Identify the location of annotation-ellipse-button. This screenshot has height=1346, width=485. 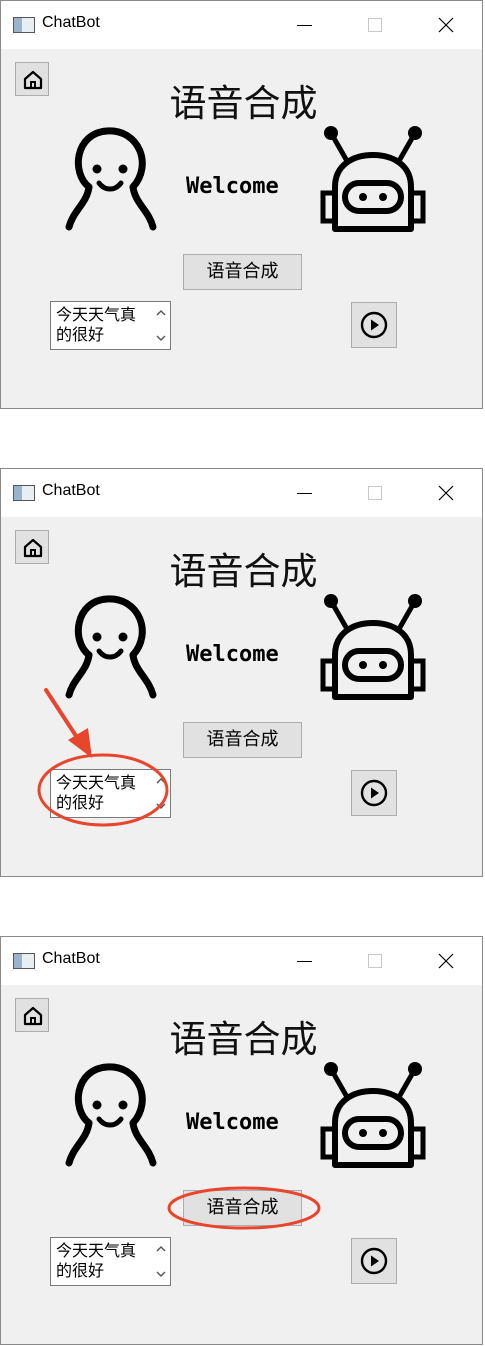
(244, 1208).